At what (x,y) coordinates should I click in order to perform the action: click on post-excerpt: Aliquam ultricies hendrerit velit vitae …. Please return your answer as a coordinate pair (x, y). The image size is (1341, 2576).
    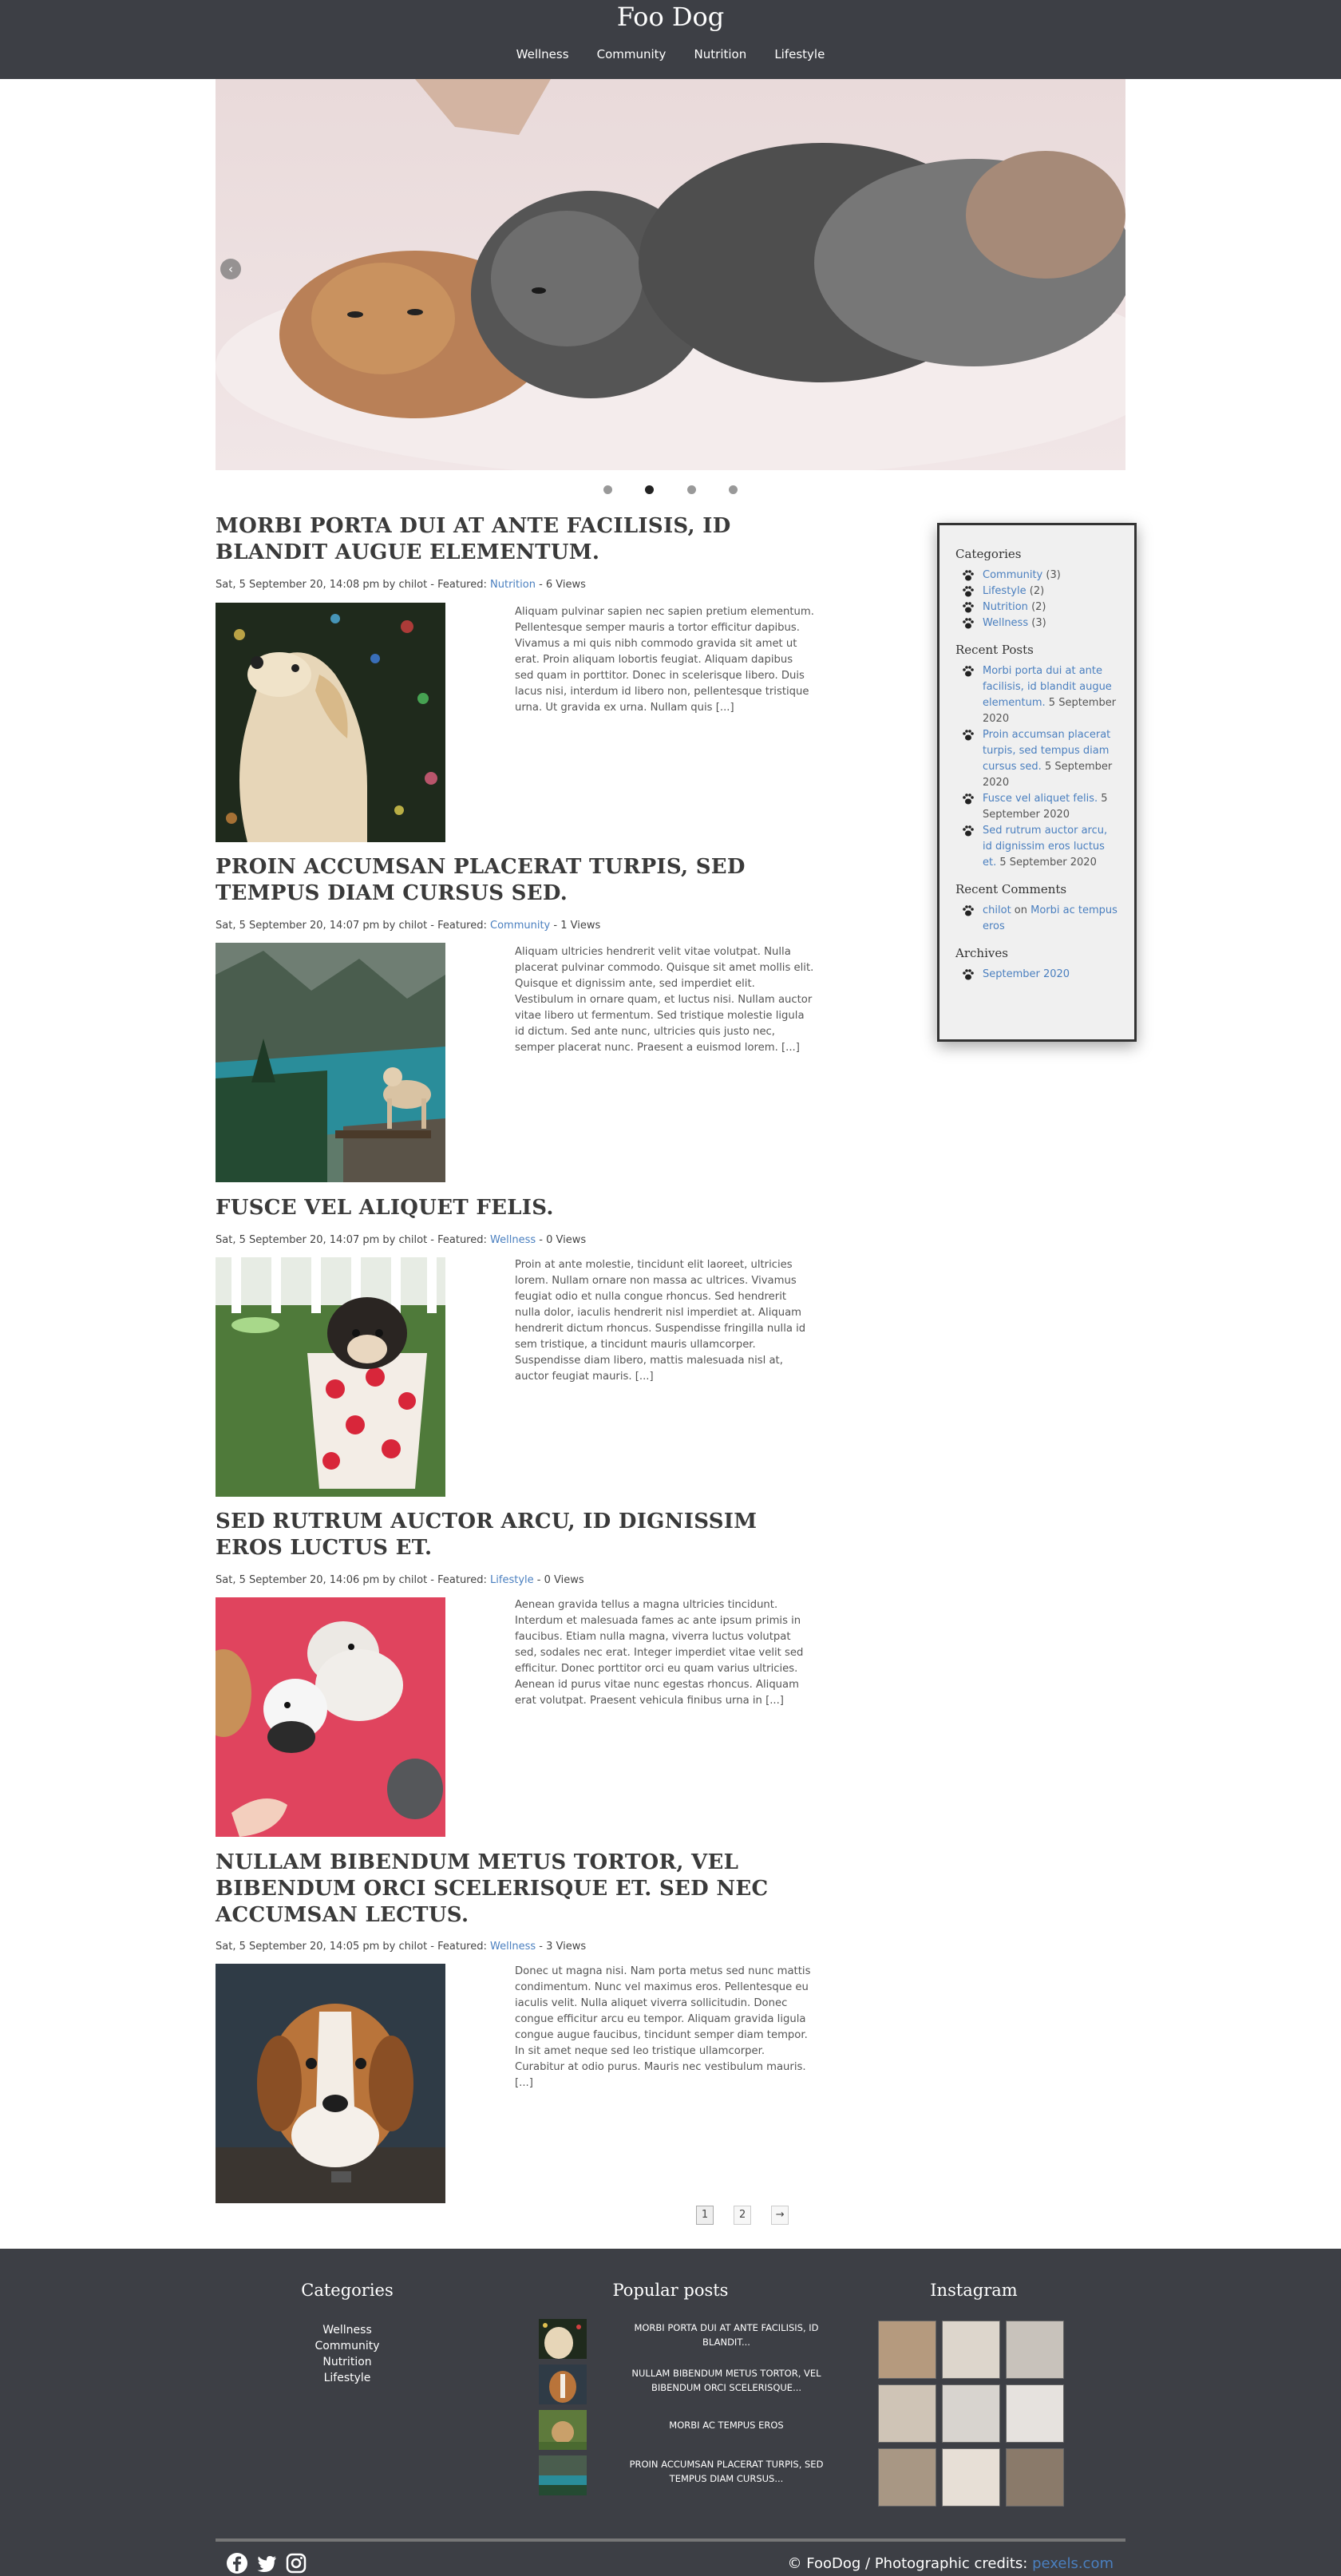
    Looking at the image, I should click on (664, 1000).